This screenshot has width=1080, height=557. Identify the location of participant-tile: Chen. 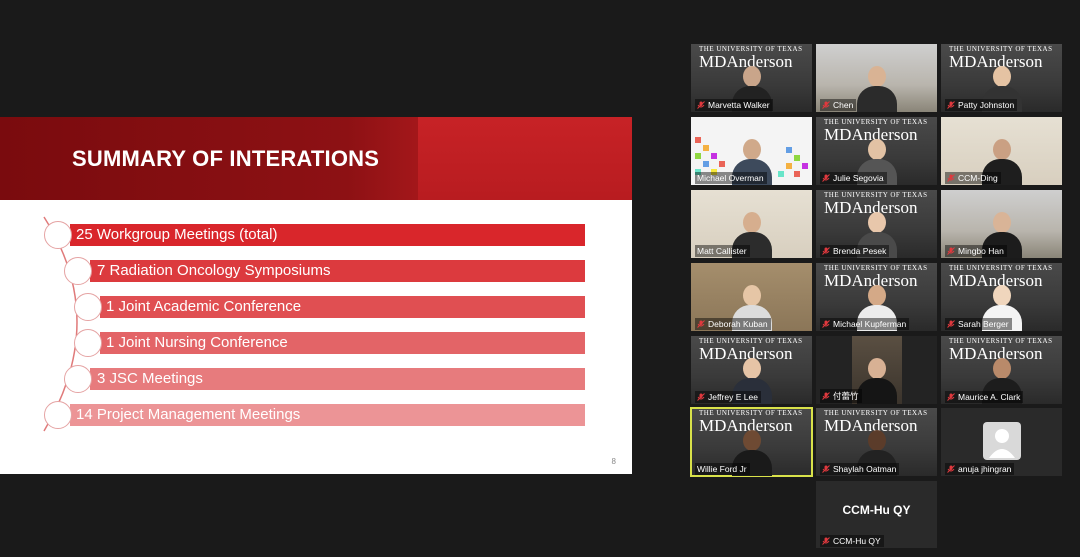
(876, 78).